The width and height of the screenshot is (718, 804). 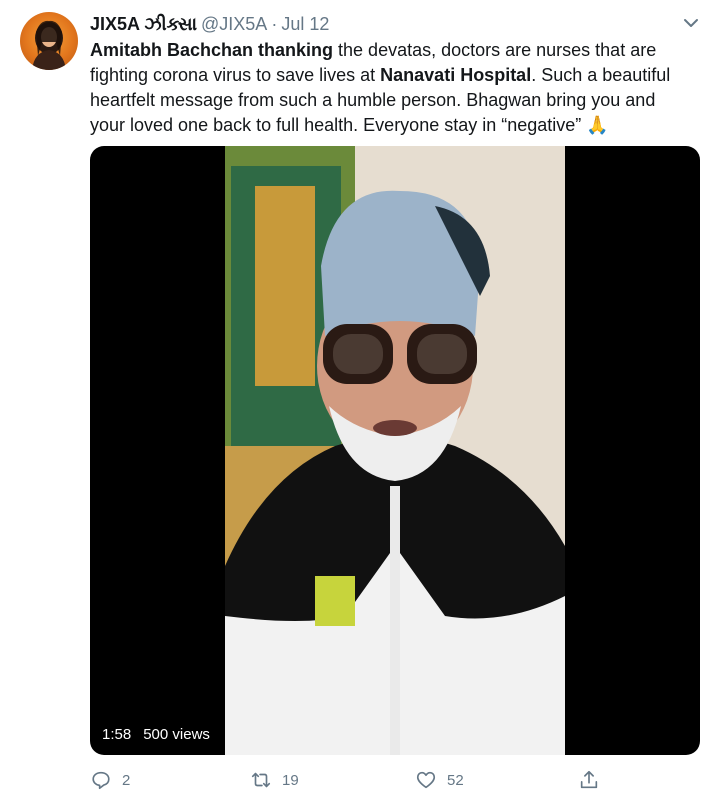 I want to click on share-icon, so click(x=589, y=779).